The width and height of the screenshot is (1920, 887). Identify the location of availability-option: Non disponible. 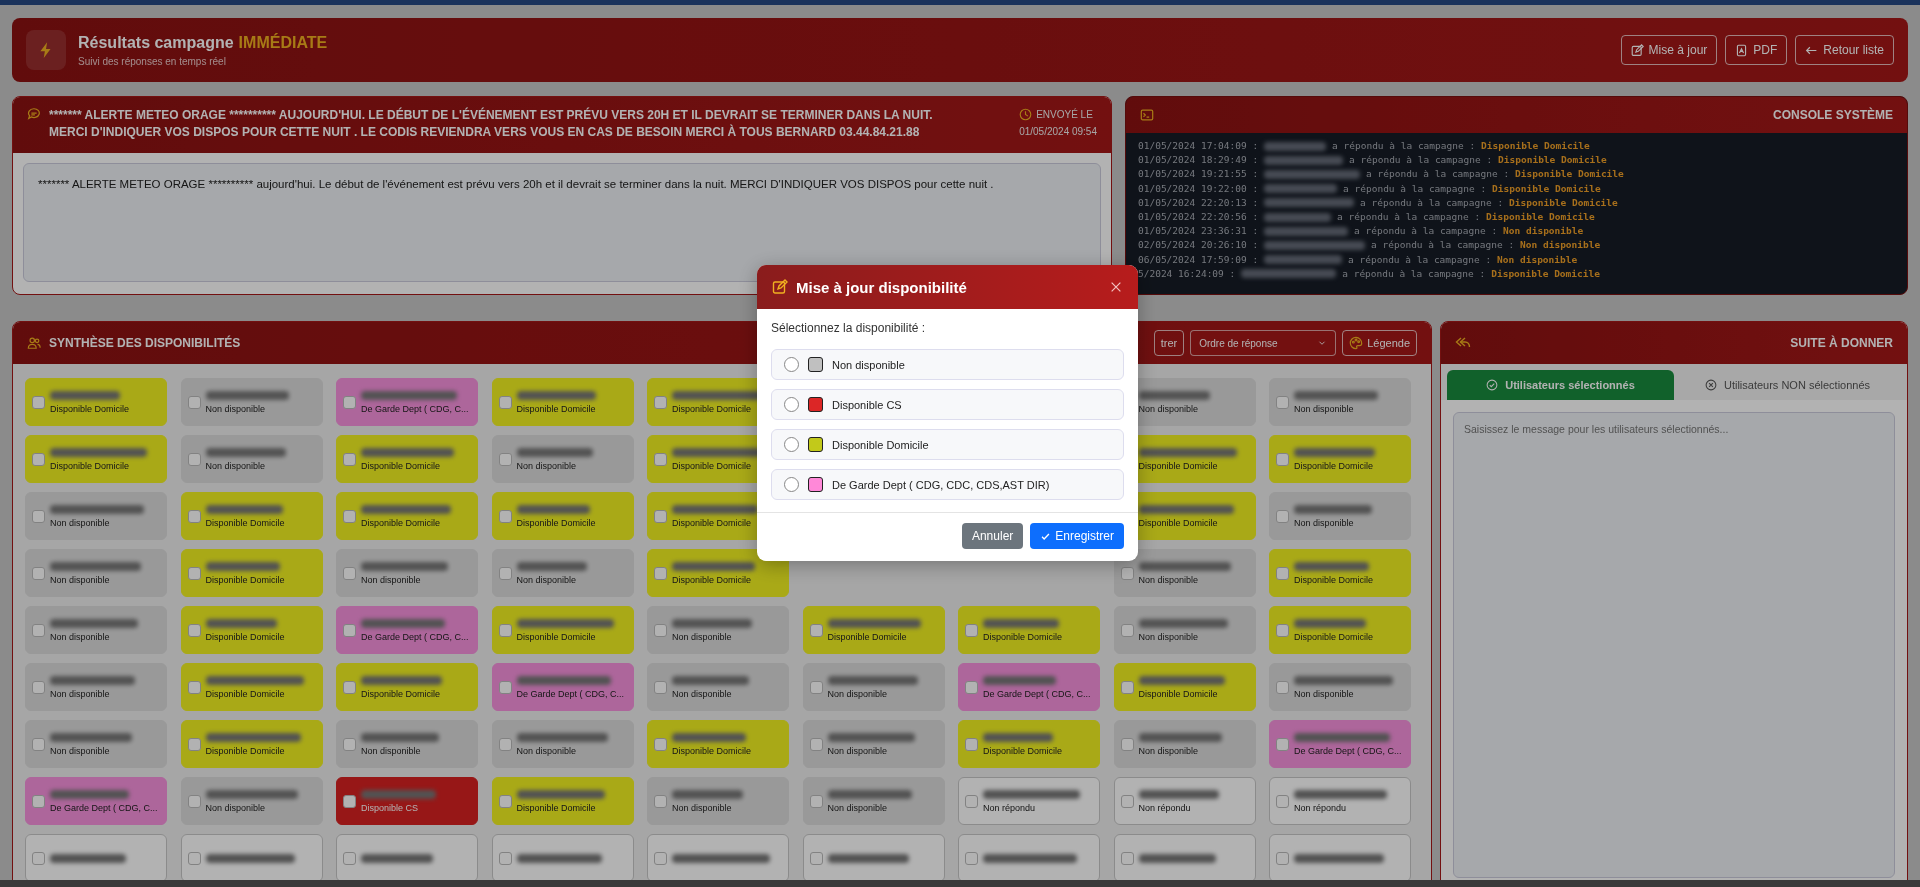
(947, 364).